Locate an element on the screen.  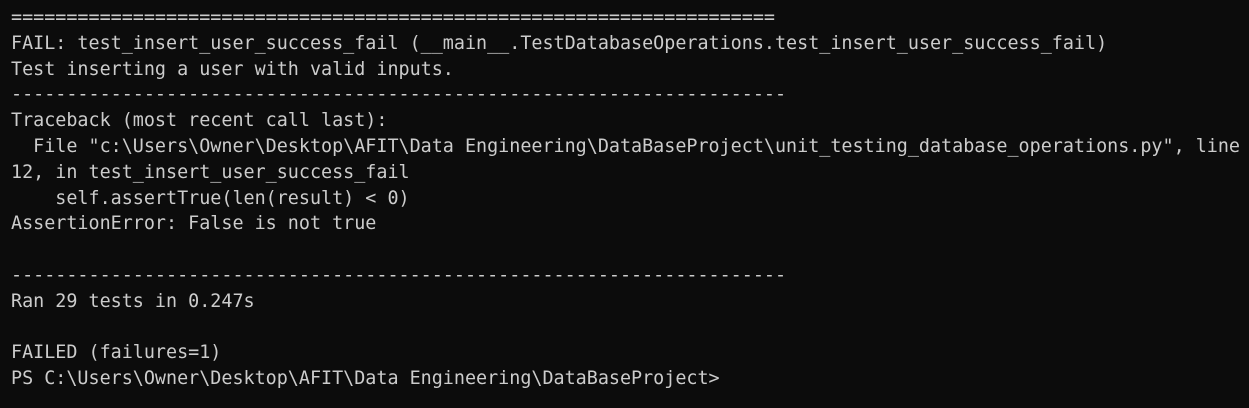
assertion-error-line: AssertionError: False is not true is located at coordinates (194, 224).